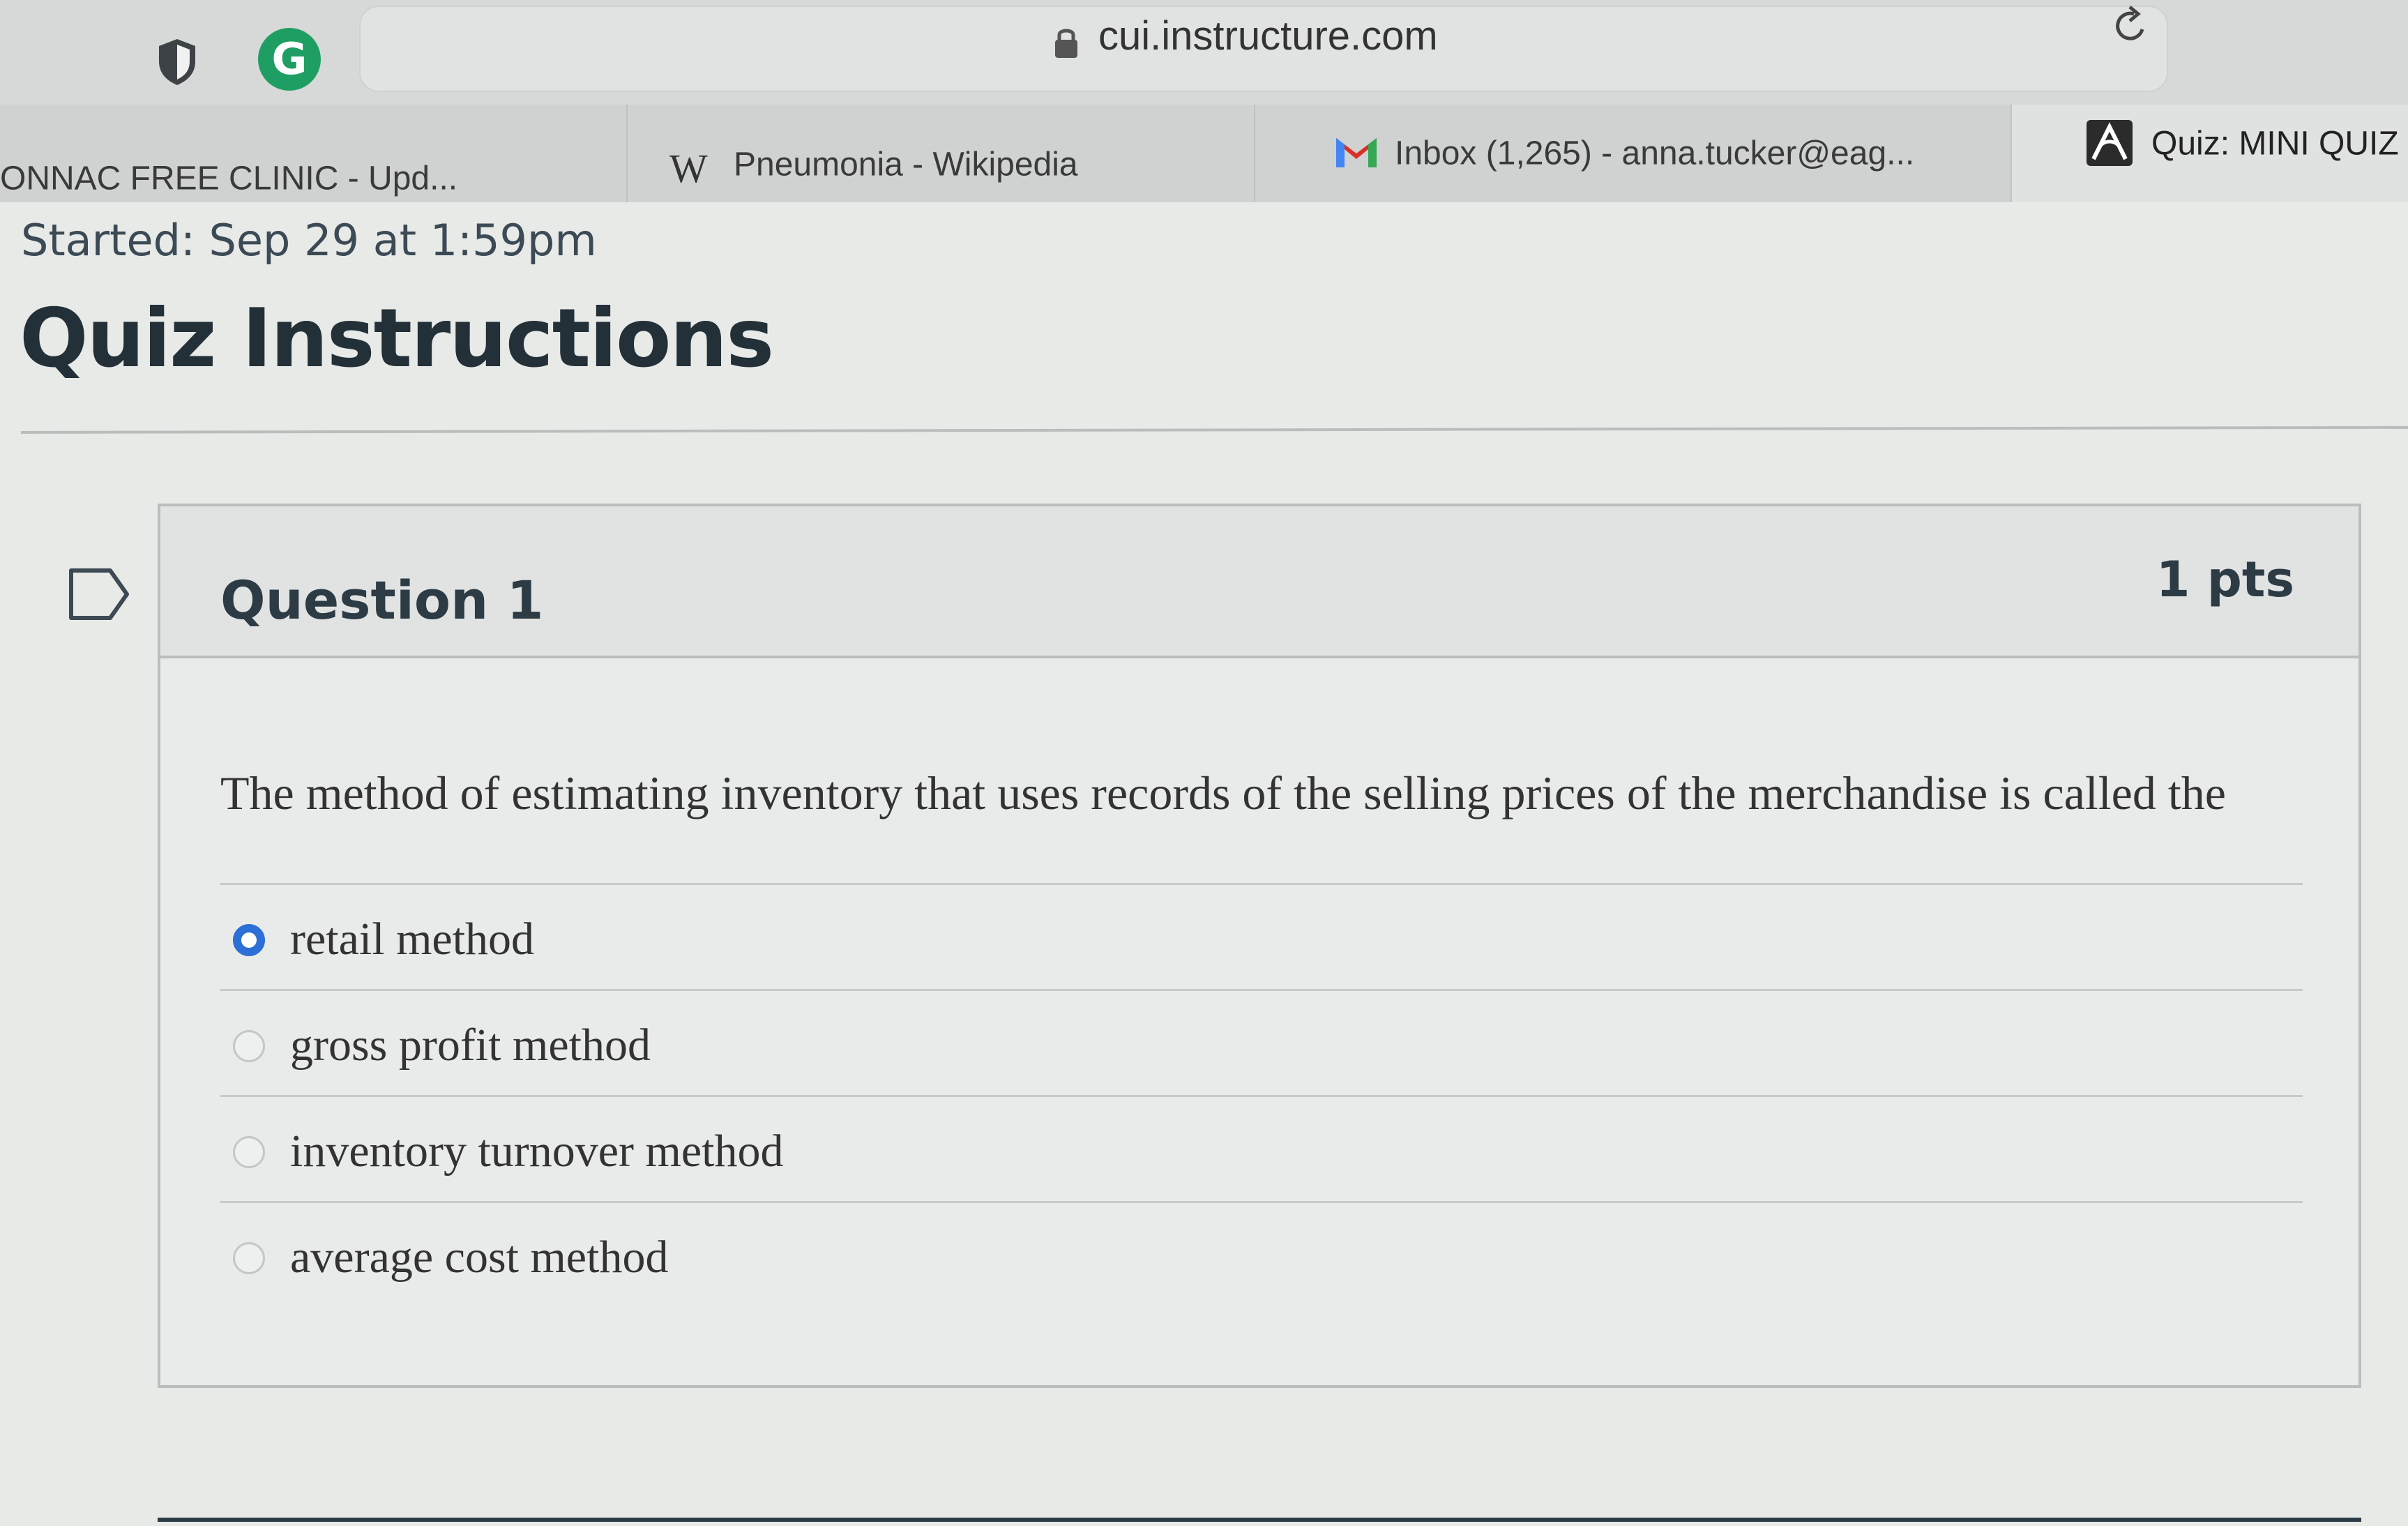 The image size is (2408, 1526). Describe the element at coordinates (906, 164) in the screenshot. I see `tab-label: Pneumonia - Wikipedia` at that location.